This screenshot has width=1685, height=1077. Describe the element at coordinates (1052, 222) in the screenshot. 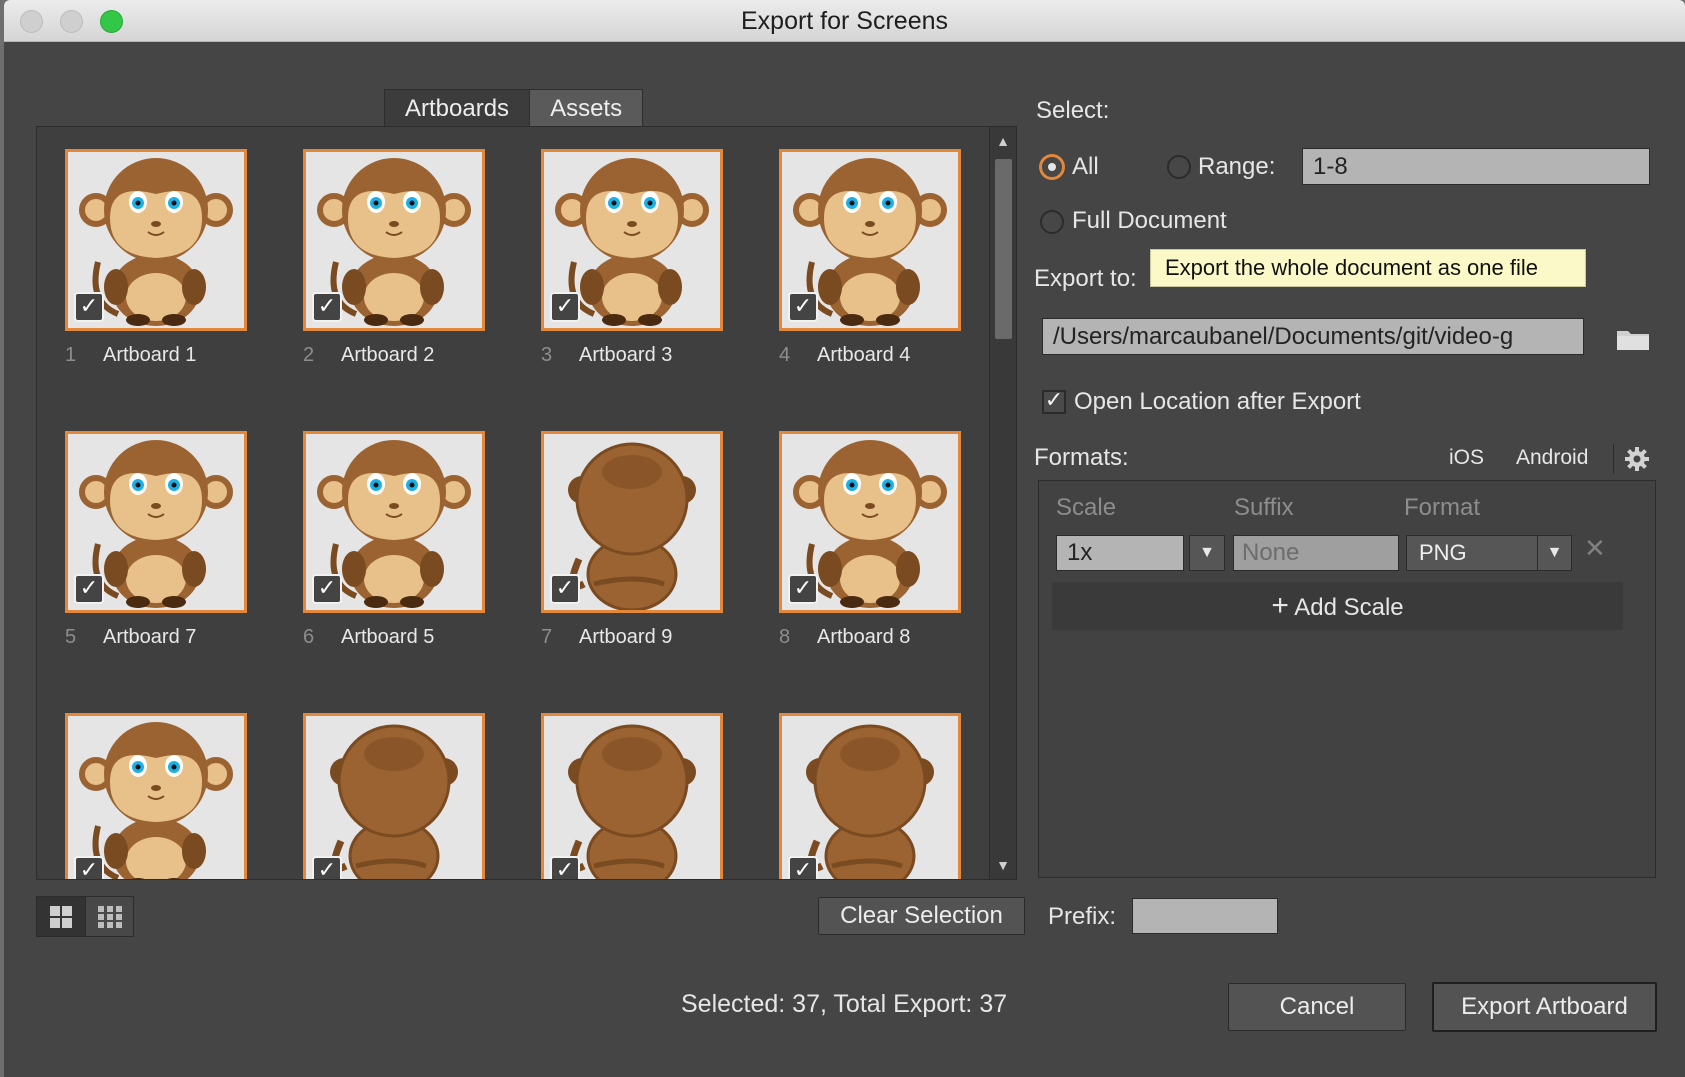

I see `full-document-radio` at that location.